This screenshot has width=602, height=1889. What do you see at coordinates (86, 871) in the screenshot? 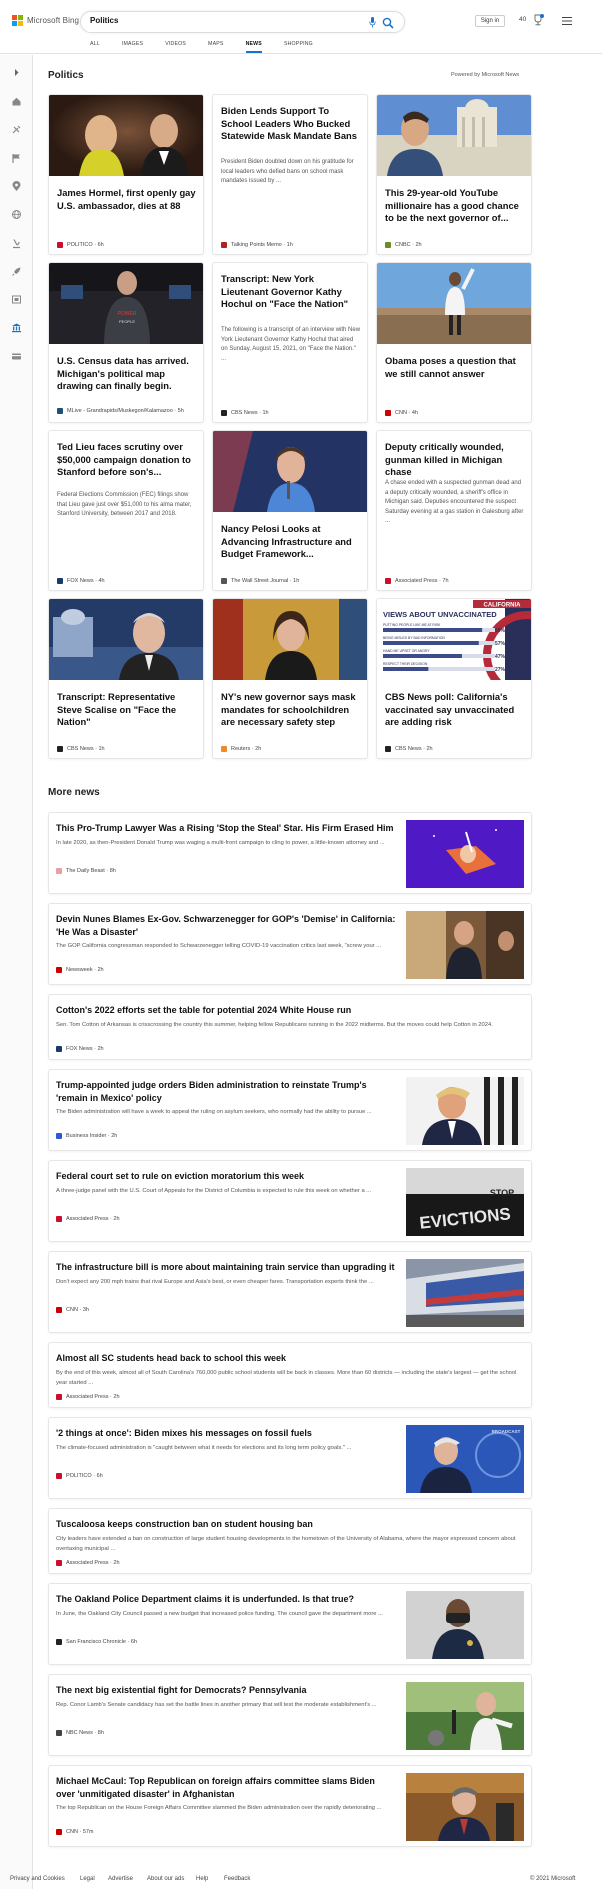
I see `more-news-source: The Daily Beast · 8h` at bounding box center [86, 871].